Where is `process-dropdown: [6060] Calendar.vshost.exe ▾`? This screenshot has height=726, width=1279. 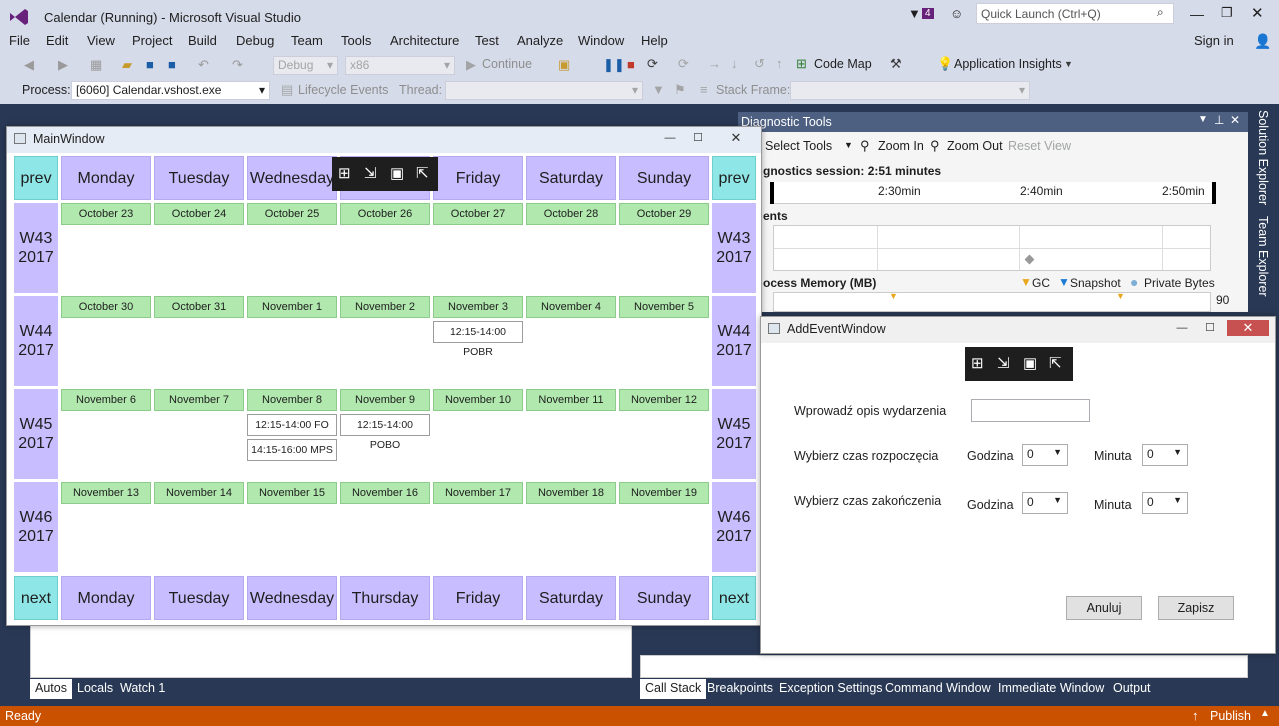
process-dropdown: [6060] Calendar.vshost.exe ▾ is located at coordinates (170, 90).